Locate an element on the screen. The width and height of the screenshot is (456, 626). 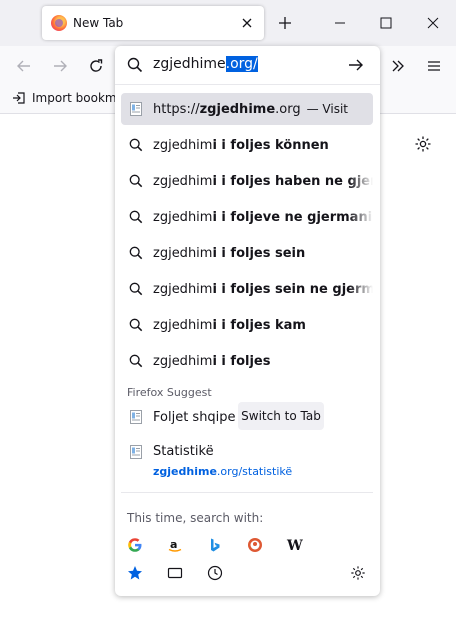
foljet-title: Foljet shqipe is located at coordinates (194, 417).